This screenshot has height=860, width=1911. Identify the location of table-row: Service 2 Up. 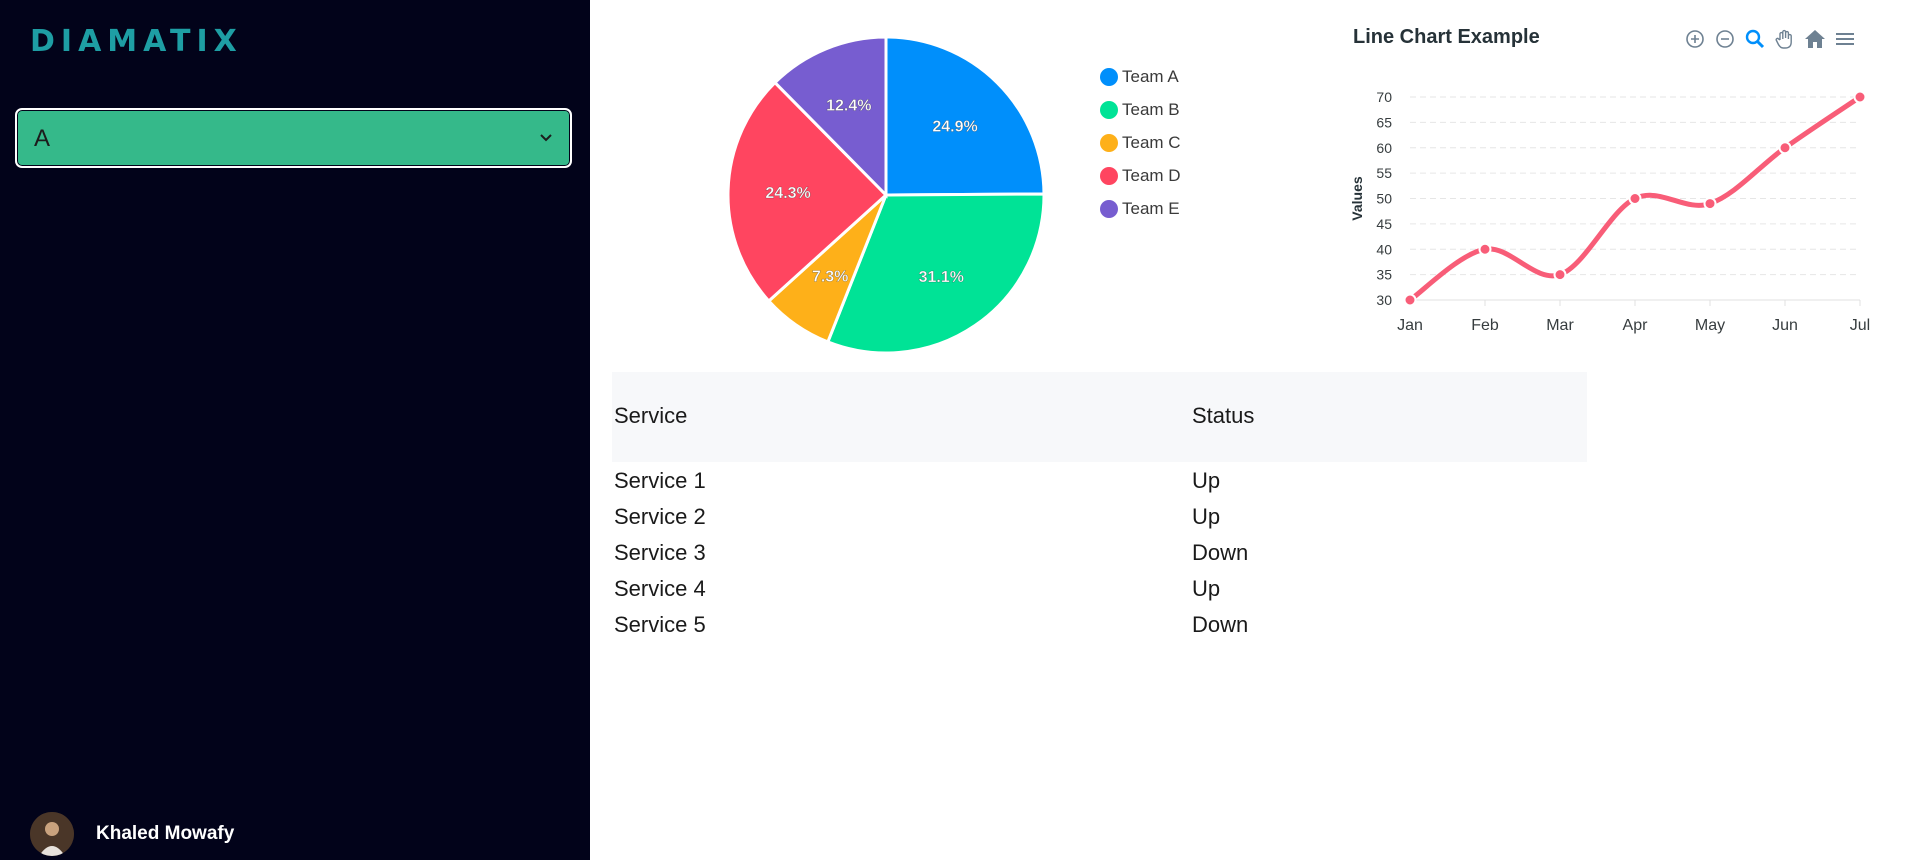
(1101, 516).